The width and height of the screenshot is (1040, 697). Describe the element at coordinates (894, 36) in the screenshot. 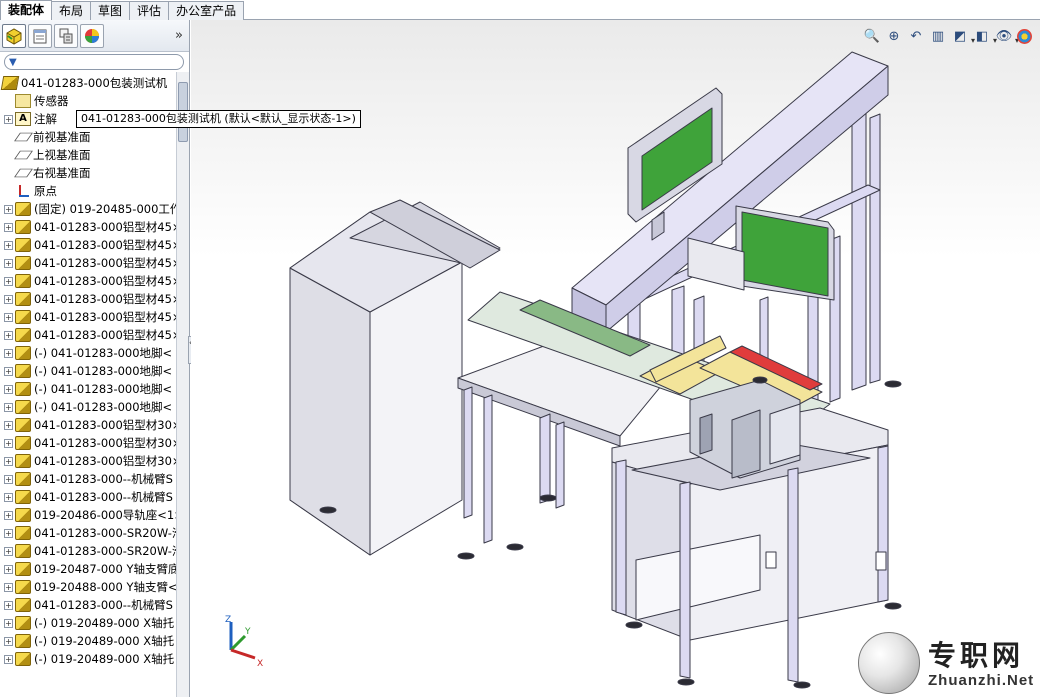

I see `zoom-area-icon: ⊕` at that location.